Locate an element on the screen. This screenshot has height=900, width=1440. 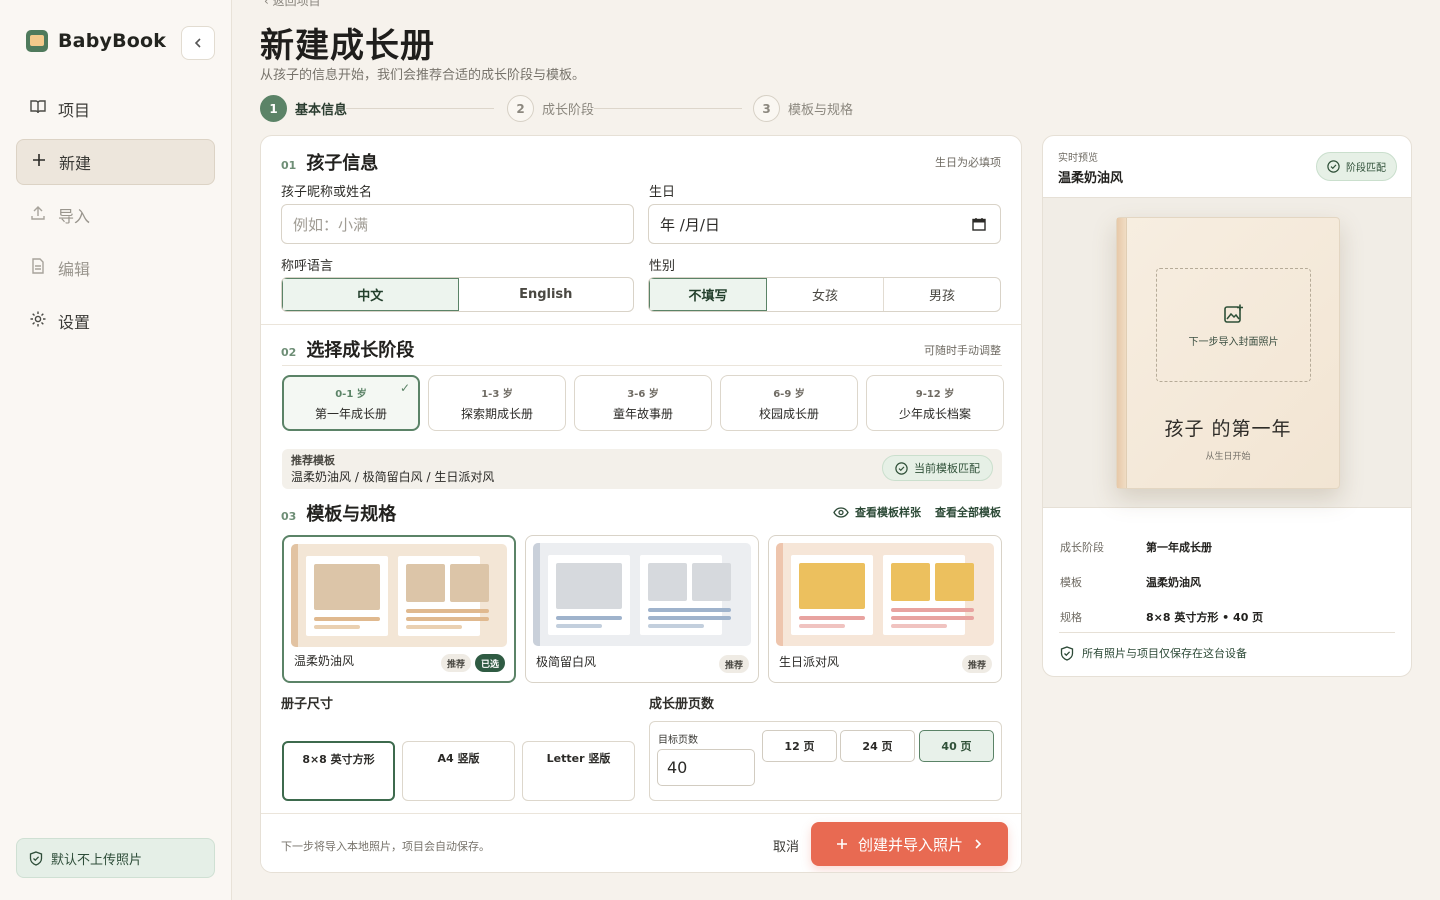
cancel-button: 取消 is located at coordinates (786, 845).